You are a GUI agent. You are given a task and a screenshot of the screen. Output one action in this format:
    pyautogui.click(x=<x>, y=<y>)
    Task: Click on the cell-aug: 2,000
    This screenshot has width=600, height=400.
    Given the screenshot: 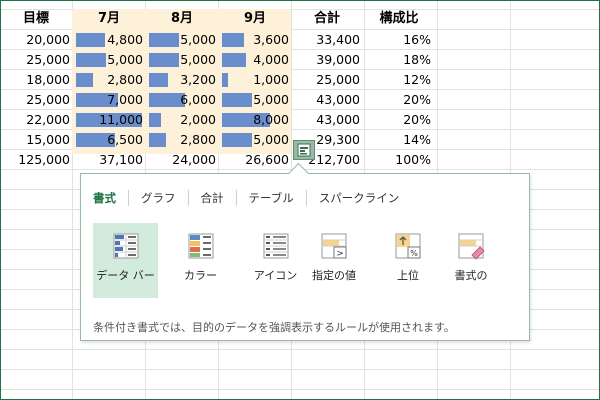 What is the action you would take?
    pyautogui.click(x=182, y=120)
    